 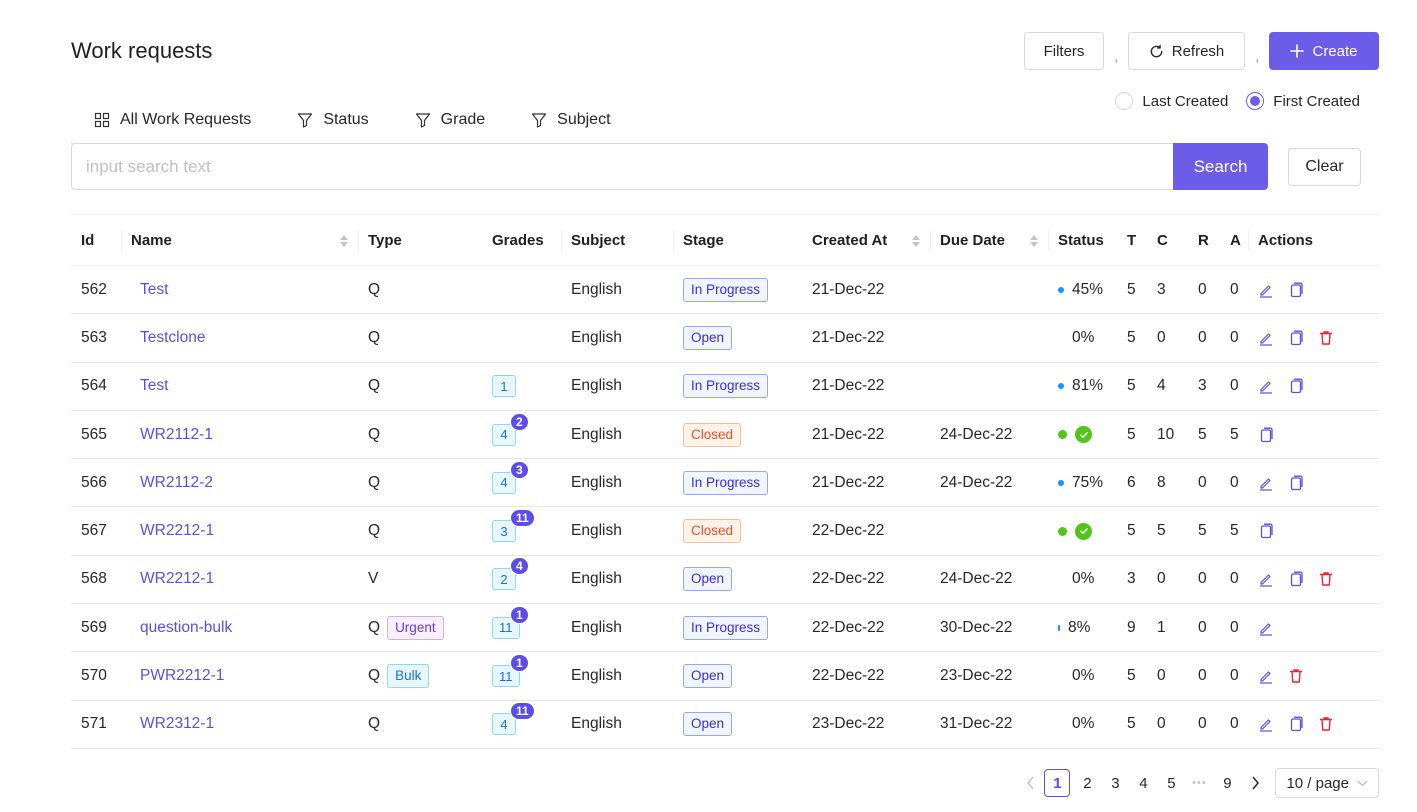 What do you see at coordinates (1327, 783) in the screenshot?
I see `page-size-select: 10 / page` at bounding box center [1327, 783].